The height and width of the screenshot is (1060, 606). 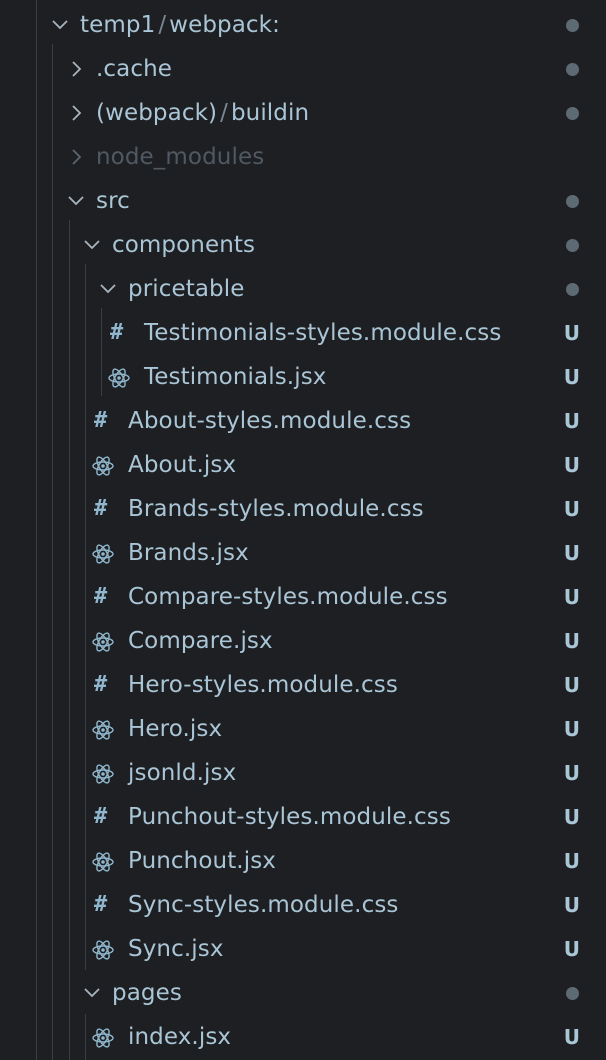 I want to click on tree-item-file: # Testimonials-styles.module.css U, so click(x=303, y=333).